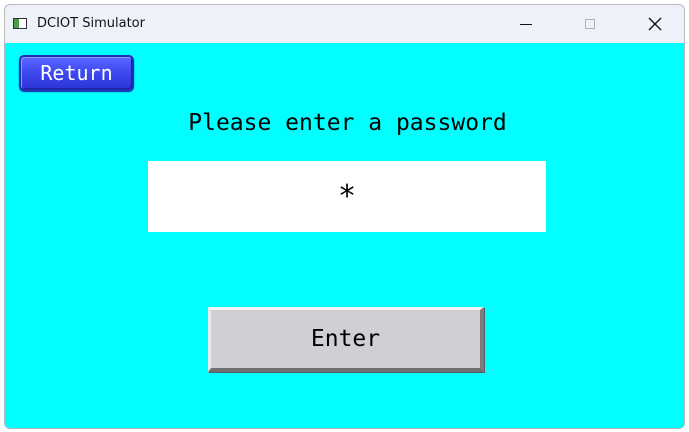 The image size is (689, 432). What do you see at coordinates (347, 123) in the screenshot?
I see `password-prompt: Please enter a password` at bounding box center [347, 123].